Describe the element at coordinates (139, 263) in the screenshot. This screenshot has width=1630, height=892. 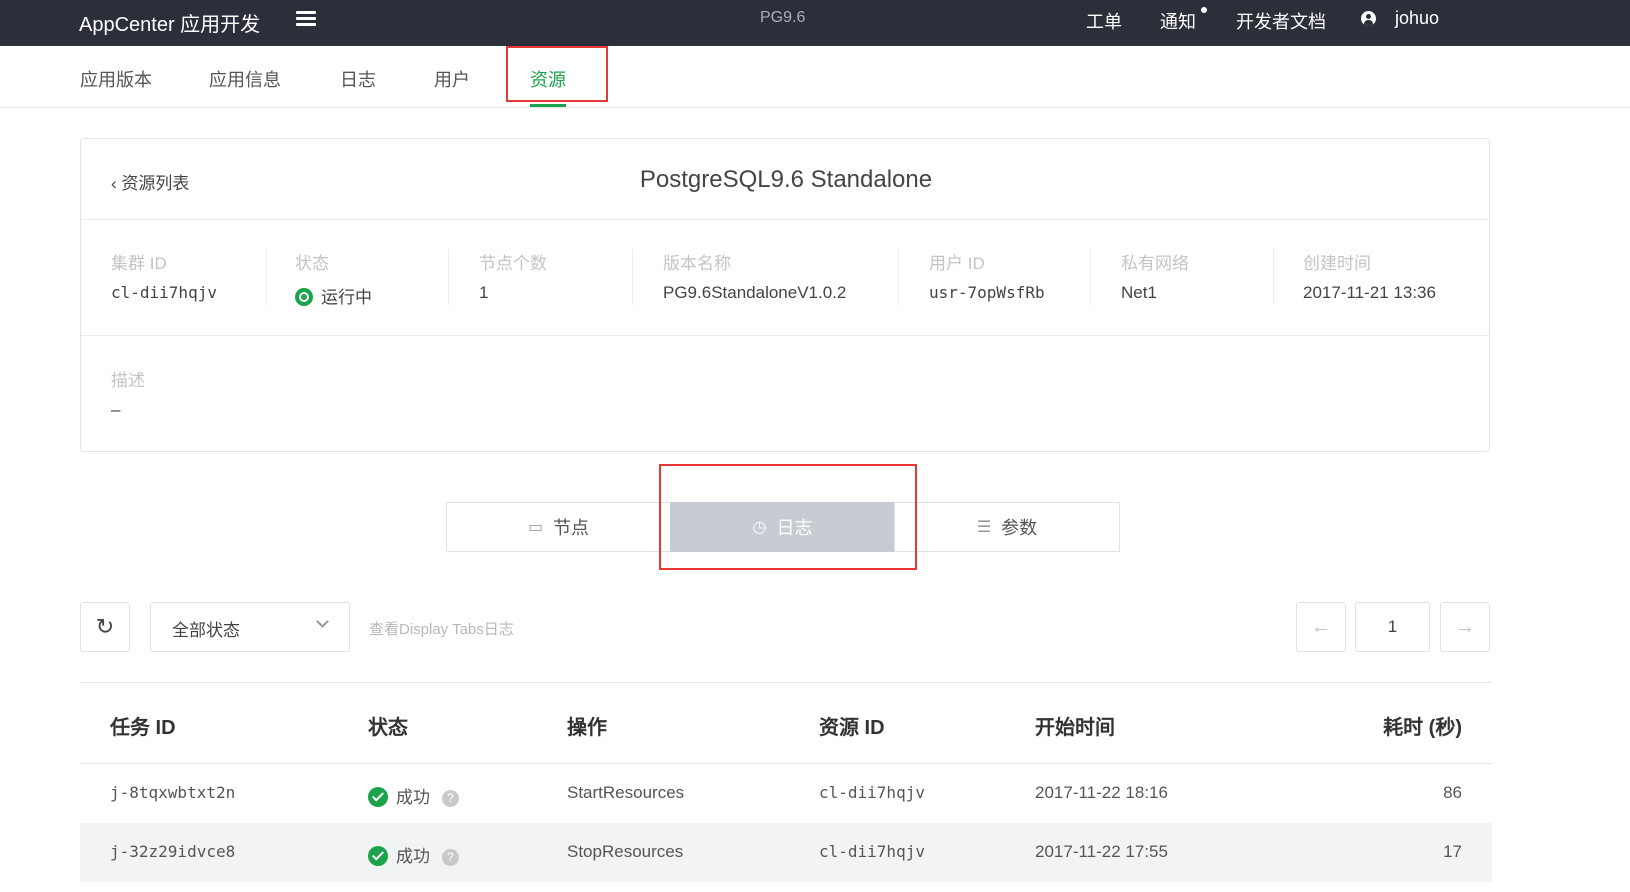
I see `field-label: 集群 ID` at that location.